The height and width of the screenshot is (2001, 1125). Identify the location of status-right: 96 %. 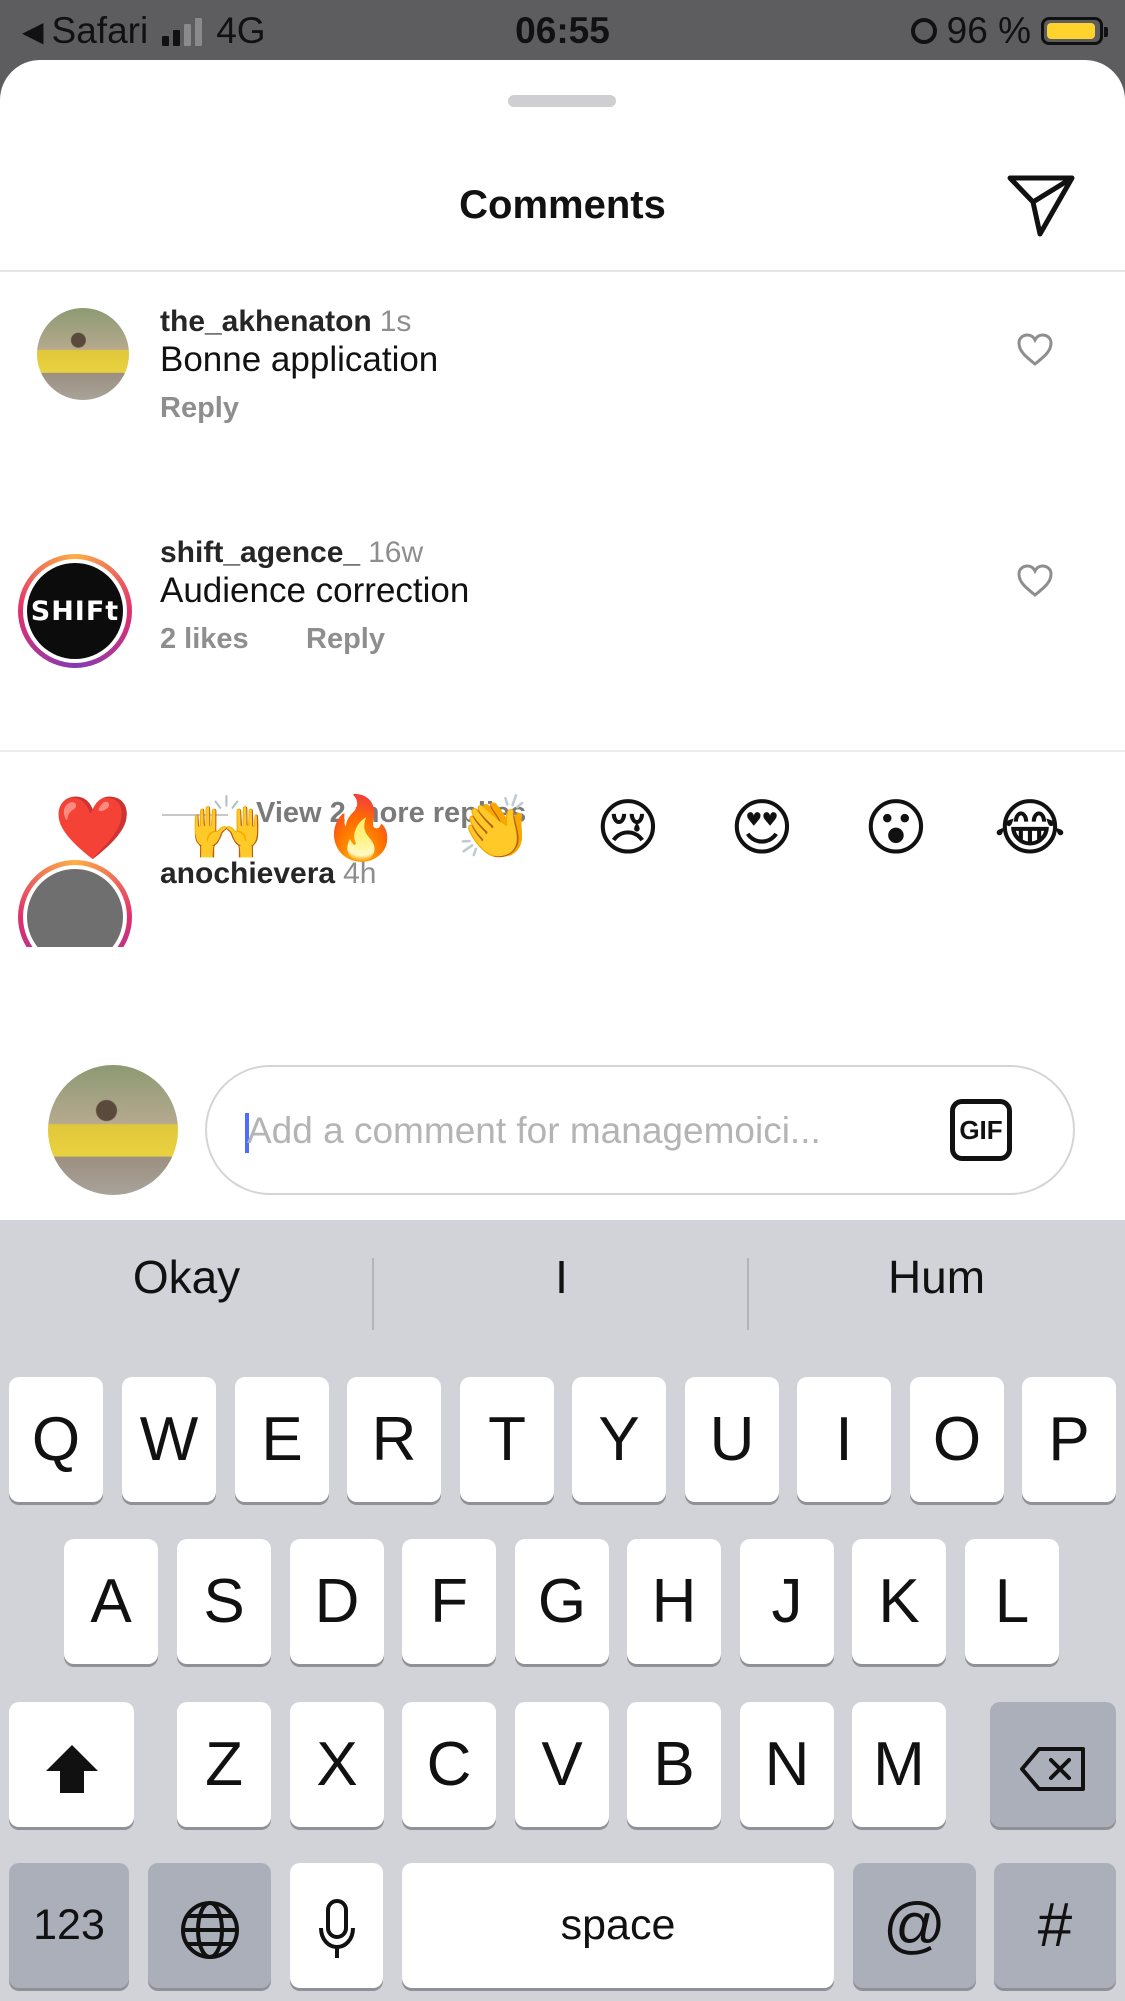
(1009, 31).